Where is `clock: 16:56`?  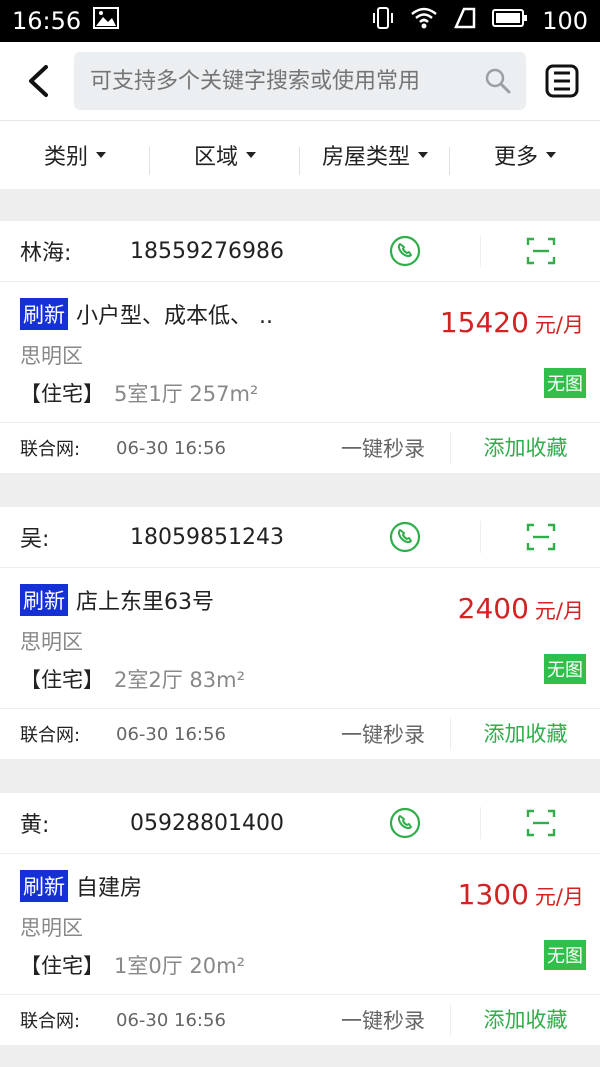
clock: 16:56 is located at coordinates (47, 21).